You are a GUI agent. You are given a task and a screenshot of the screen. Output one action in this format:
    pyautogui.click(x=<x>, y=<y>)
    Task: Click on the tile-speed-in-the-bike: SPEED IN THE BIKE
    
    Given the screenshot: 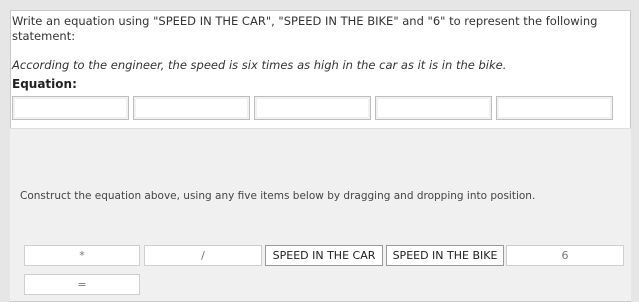 What is the action you would take?
    pyautogui.click(x=445, y=255)
    